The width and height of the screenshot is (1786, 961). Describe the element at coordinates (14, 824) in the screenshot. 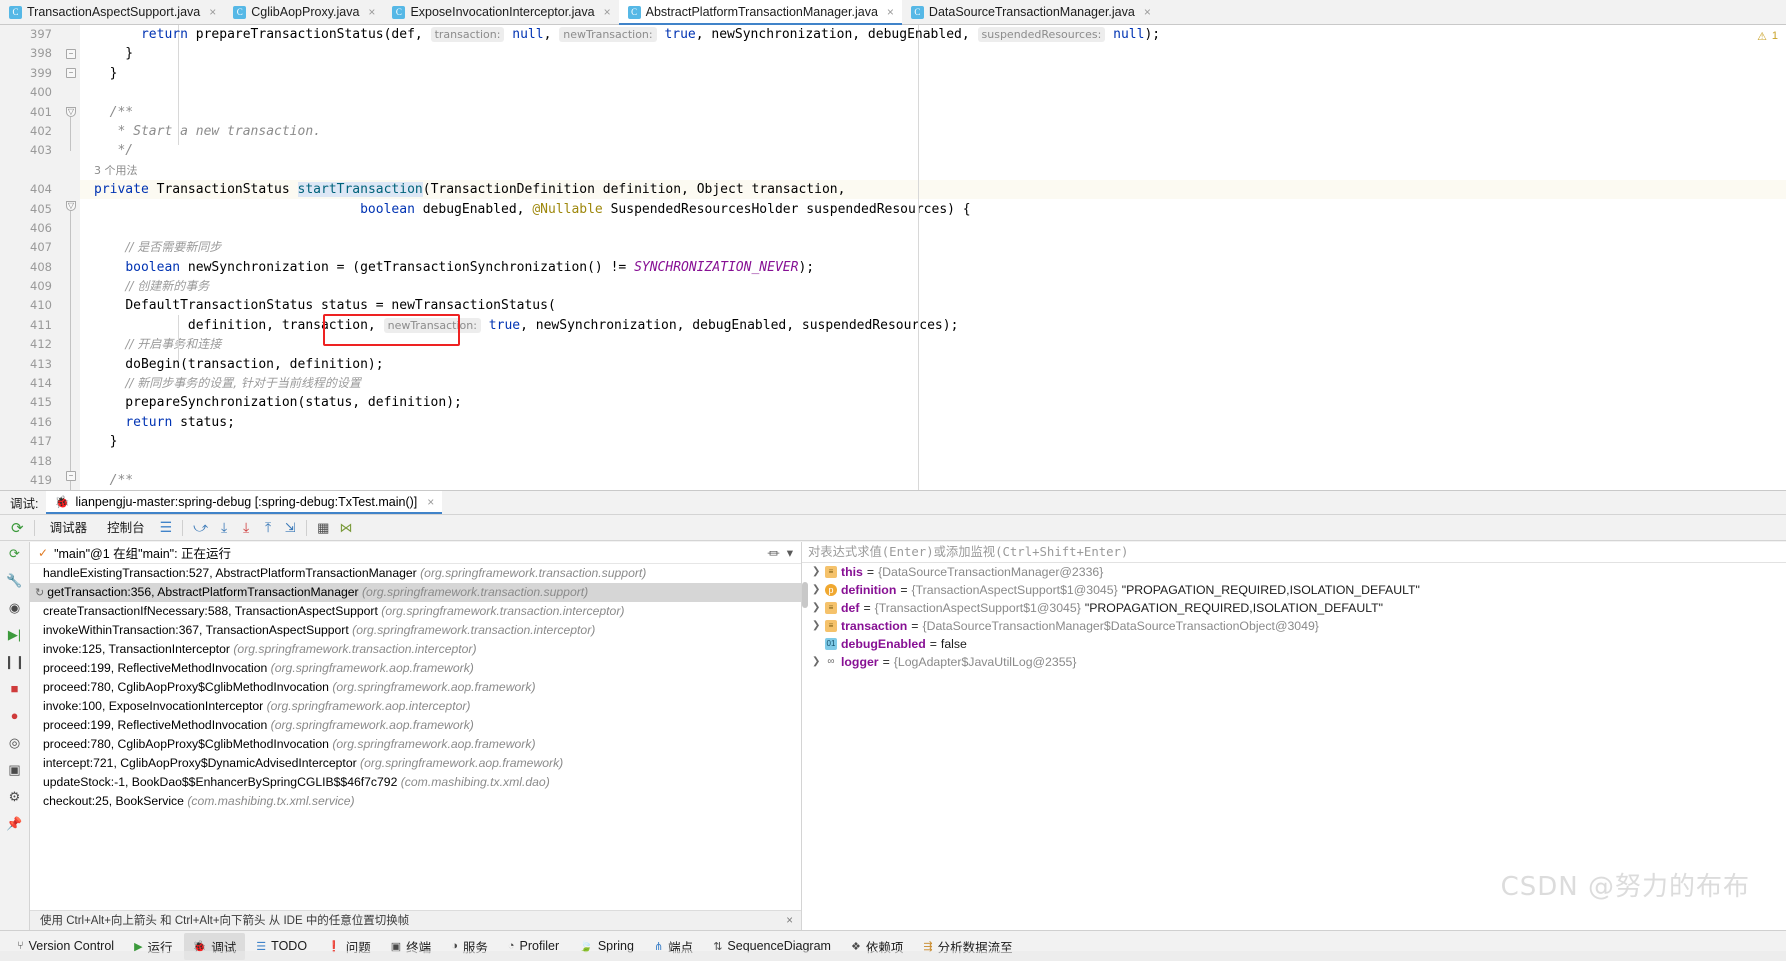

I see `pin-icon: 📌` at that location.